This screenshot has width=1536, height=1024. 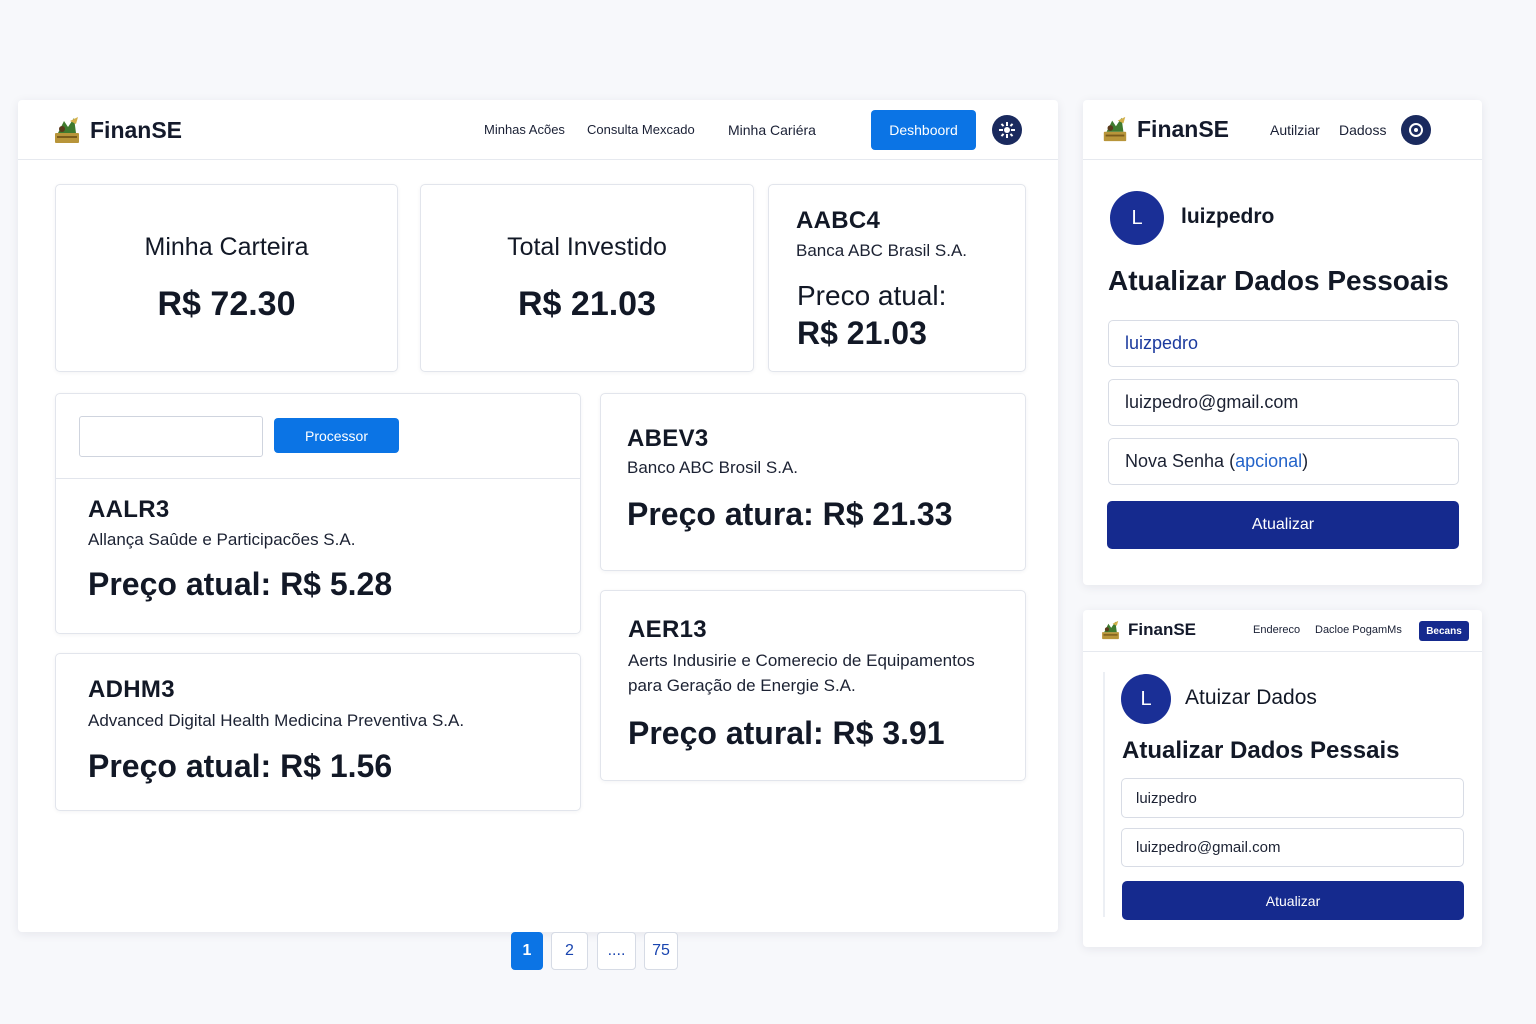 What do you see at coordinates (1278, 280) in the screenshot?
I see `form-title: Atualizar Dados Pessoais` at bounding box center [1278, 280].